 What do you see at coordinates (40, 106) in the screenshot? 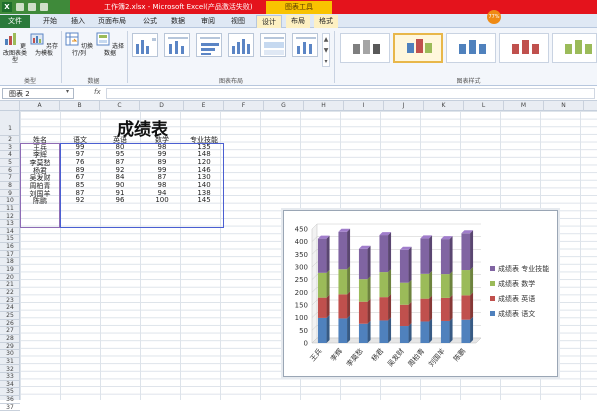
I see `column-header: A` at bounding box center [40, 106].